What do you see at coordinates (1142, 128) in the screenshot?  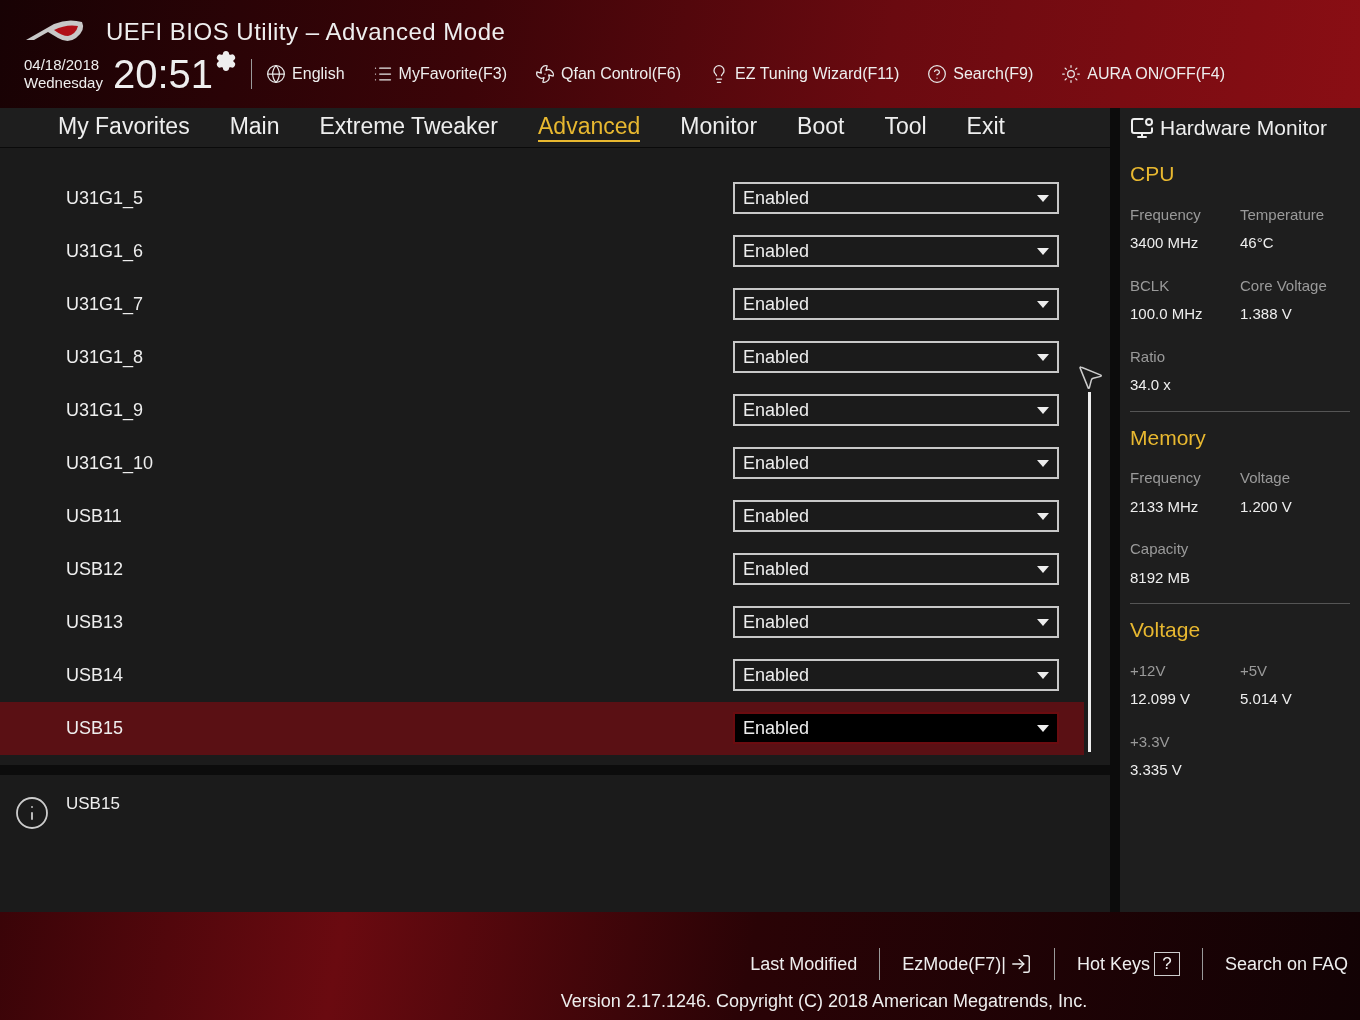 I see `monitor-icon` at bounding box center [1142, 128].